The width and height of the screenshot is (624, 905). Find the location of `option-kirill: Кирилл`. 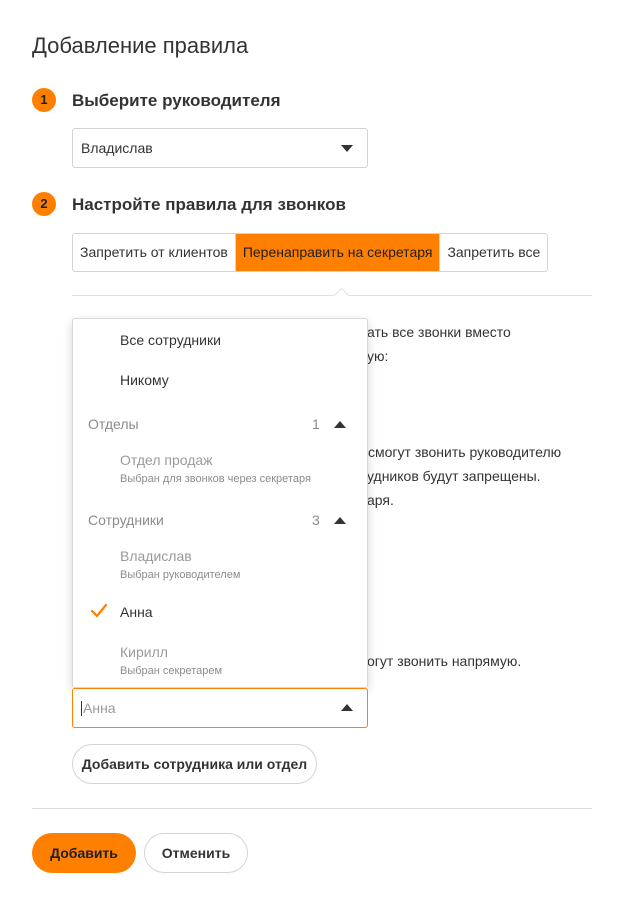

option-kirill: Кирилл is located at coordinates (144, 652).